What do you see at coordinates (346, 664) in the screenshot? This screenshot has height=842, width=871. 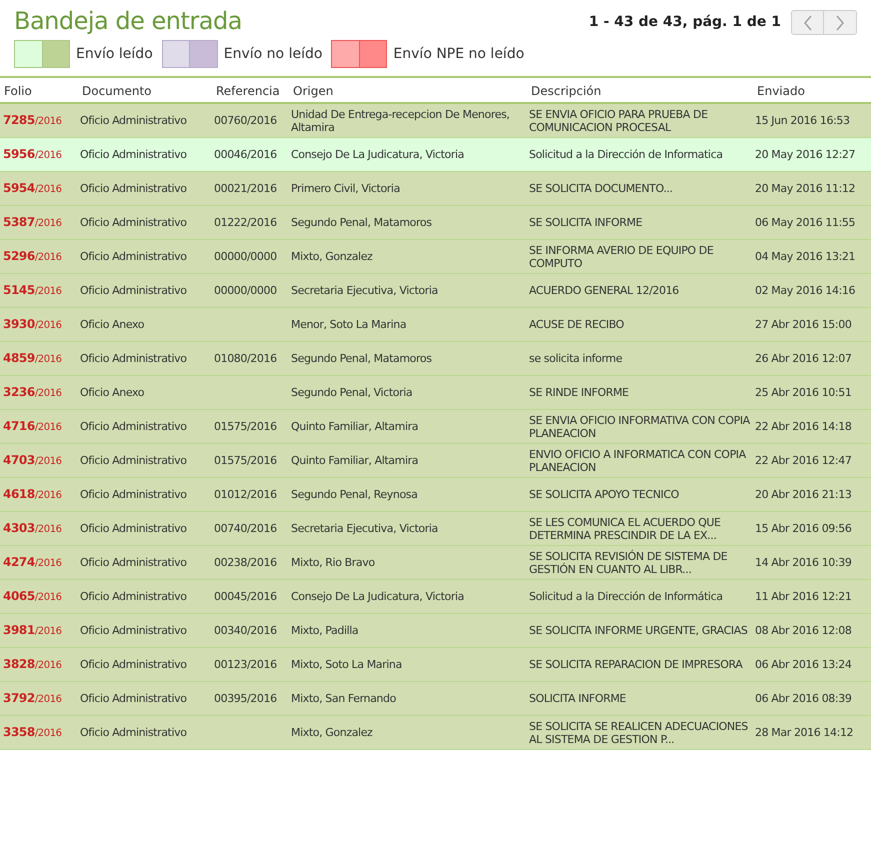 I see `table-cell: Mixto, Soto La Marina` at bounding box center [346, 664].